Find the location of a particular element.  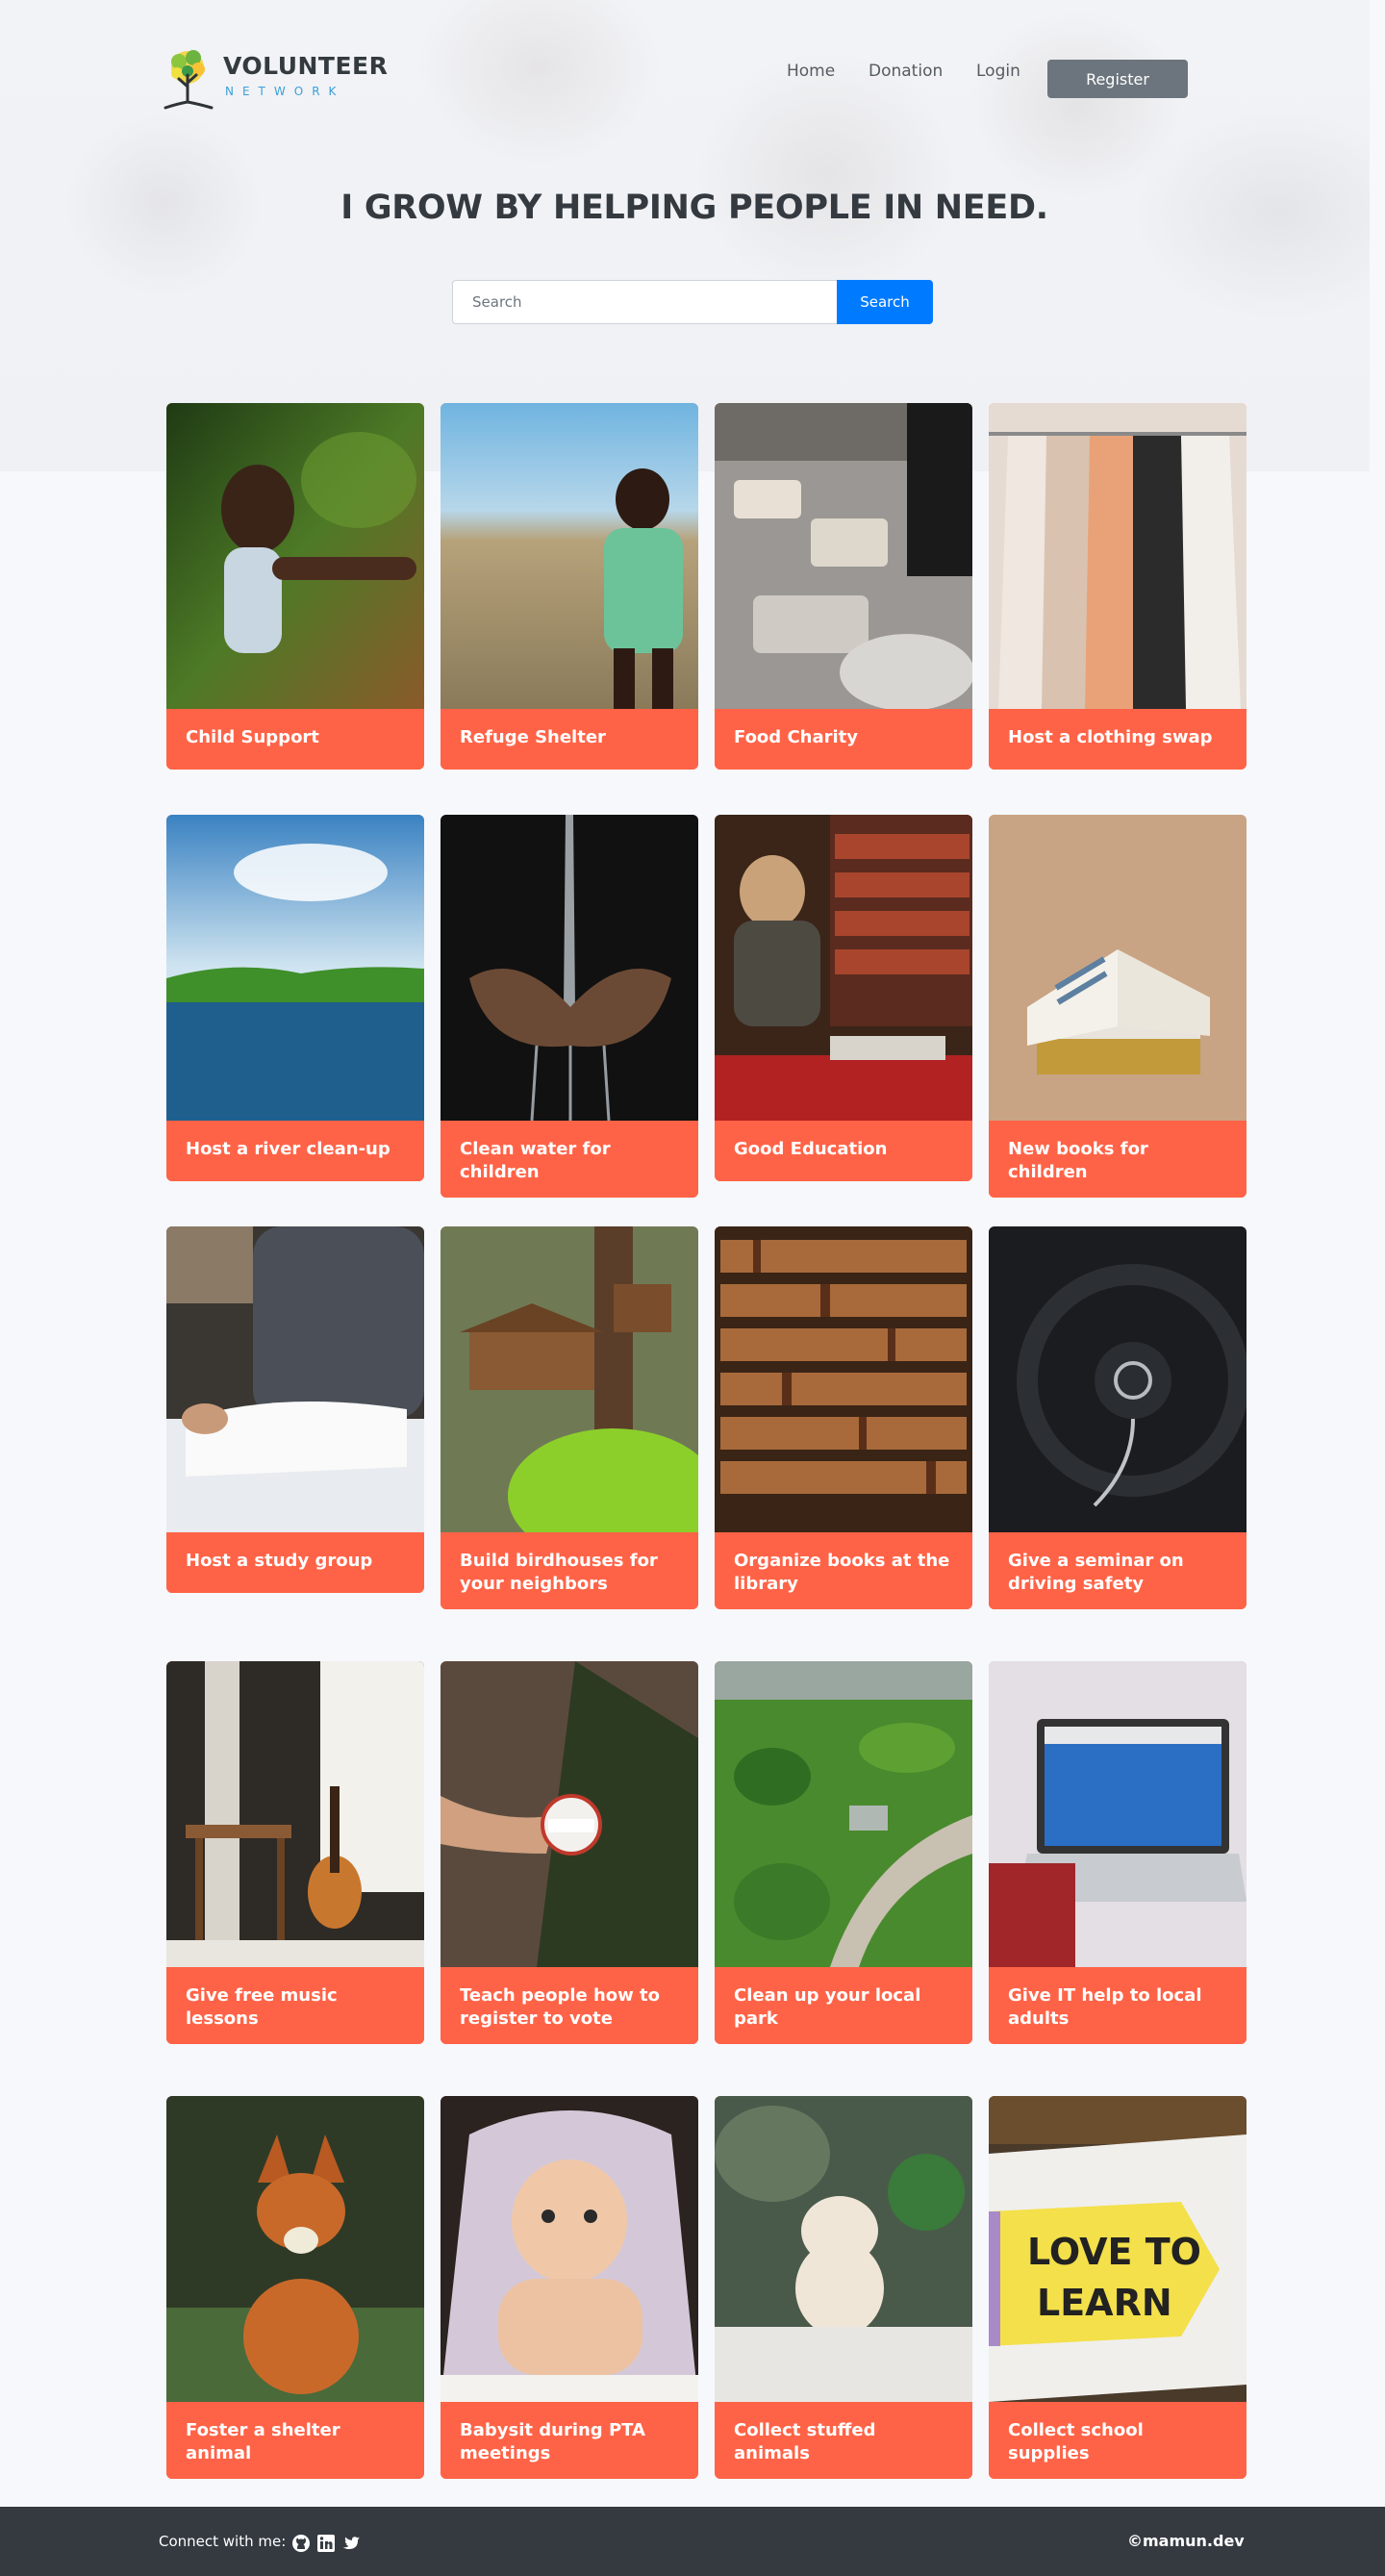

event-card: Host a clothing swap is located at coordinates (1117, 587).